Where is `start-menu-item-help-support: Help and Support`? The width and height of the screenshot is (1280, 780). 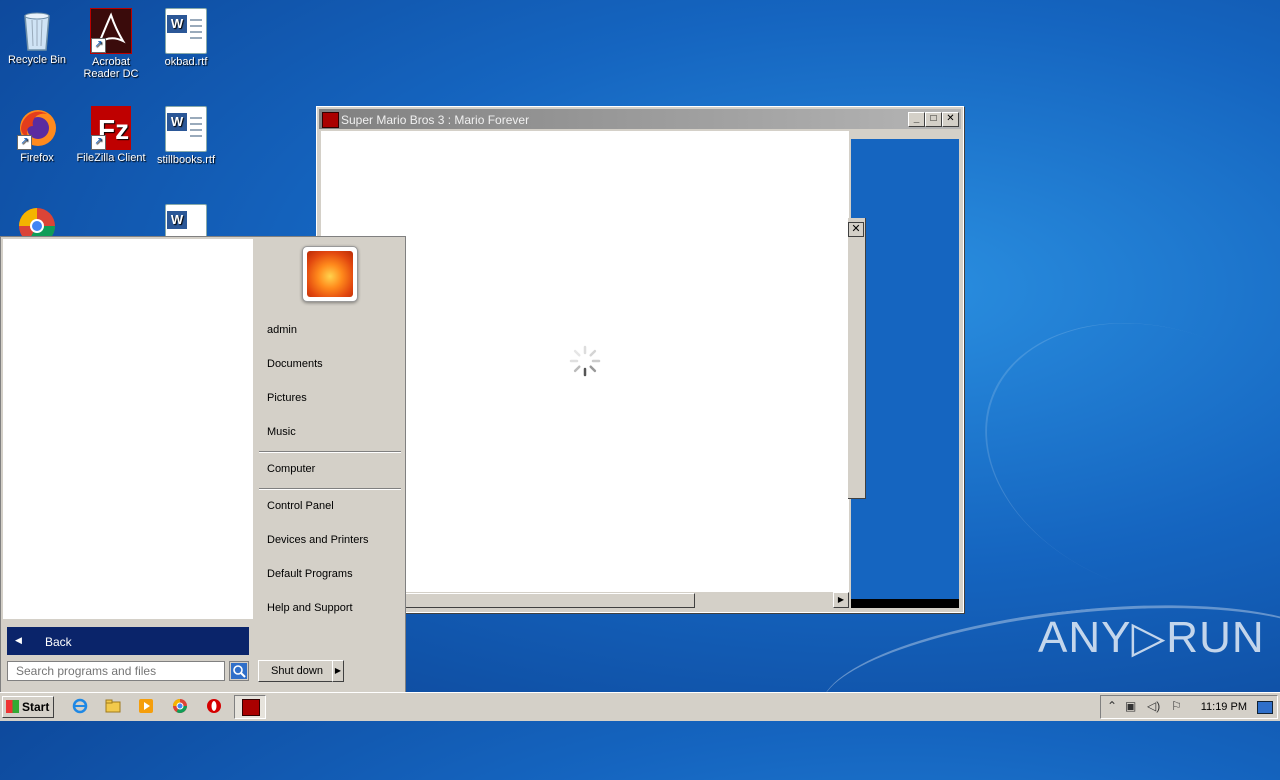
start-menu-item-help-support: Help and Support is located at coordinates (310, 608).